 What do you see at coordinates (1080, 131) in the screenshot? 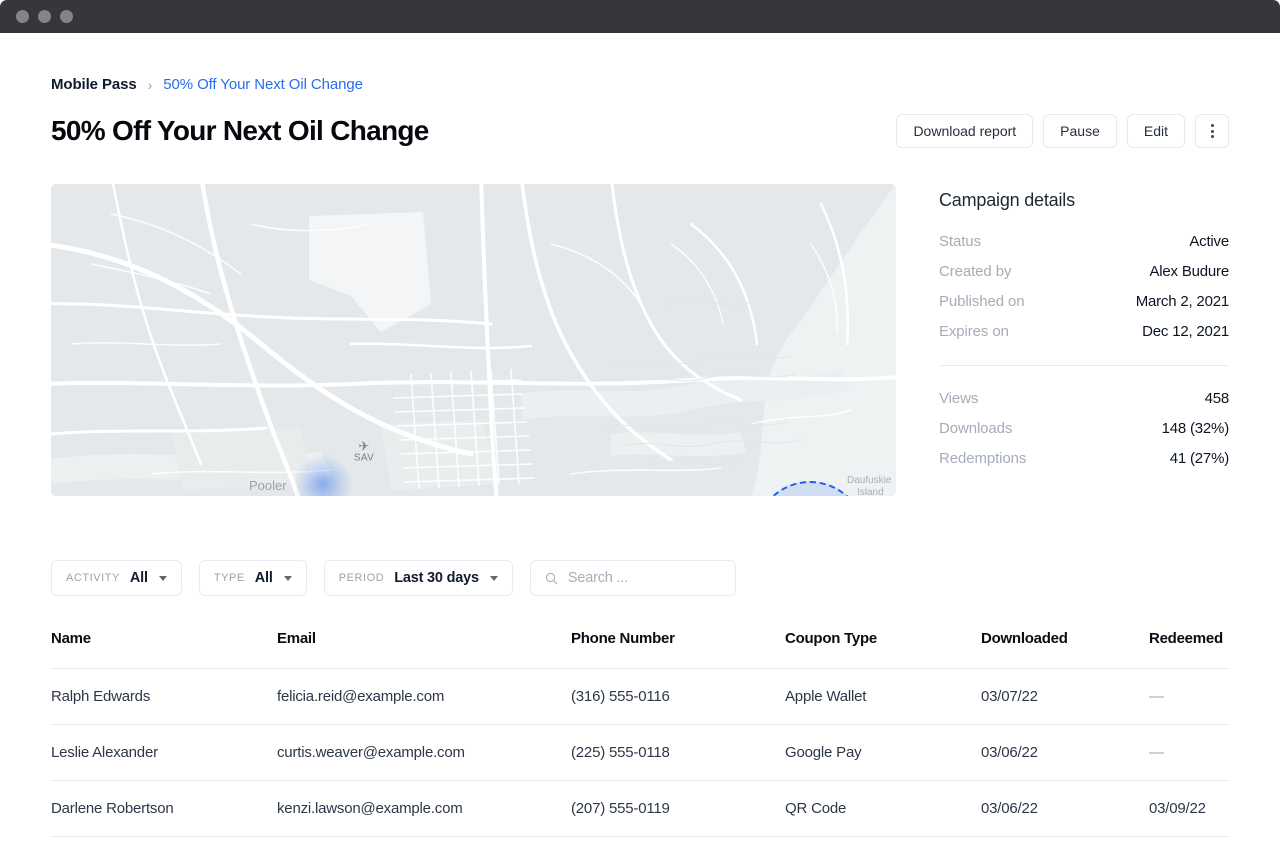
I see `pause-button: Pause` at bounding box center [1080, 131].